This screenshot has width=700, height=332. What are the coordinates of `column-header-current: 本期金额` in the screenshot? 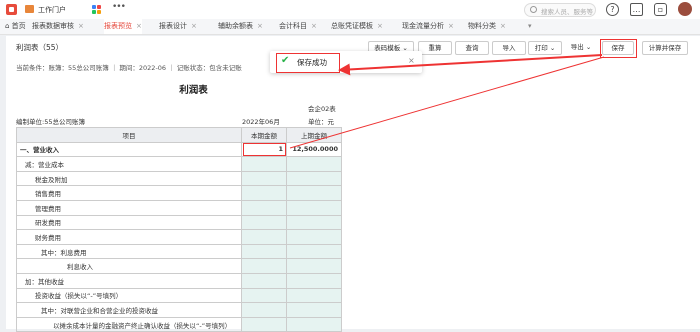 It's located at (264, 135).